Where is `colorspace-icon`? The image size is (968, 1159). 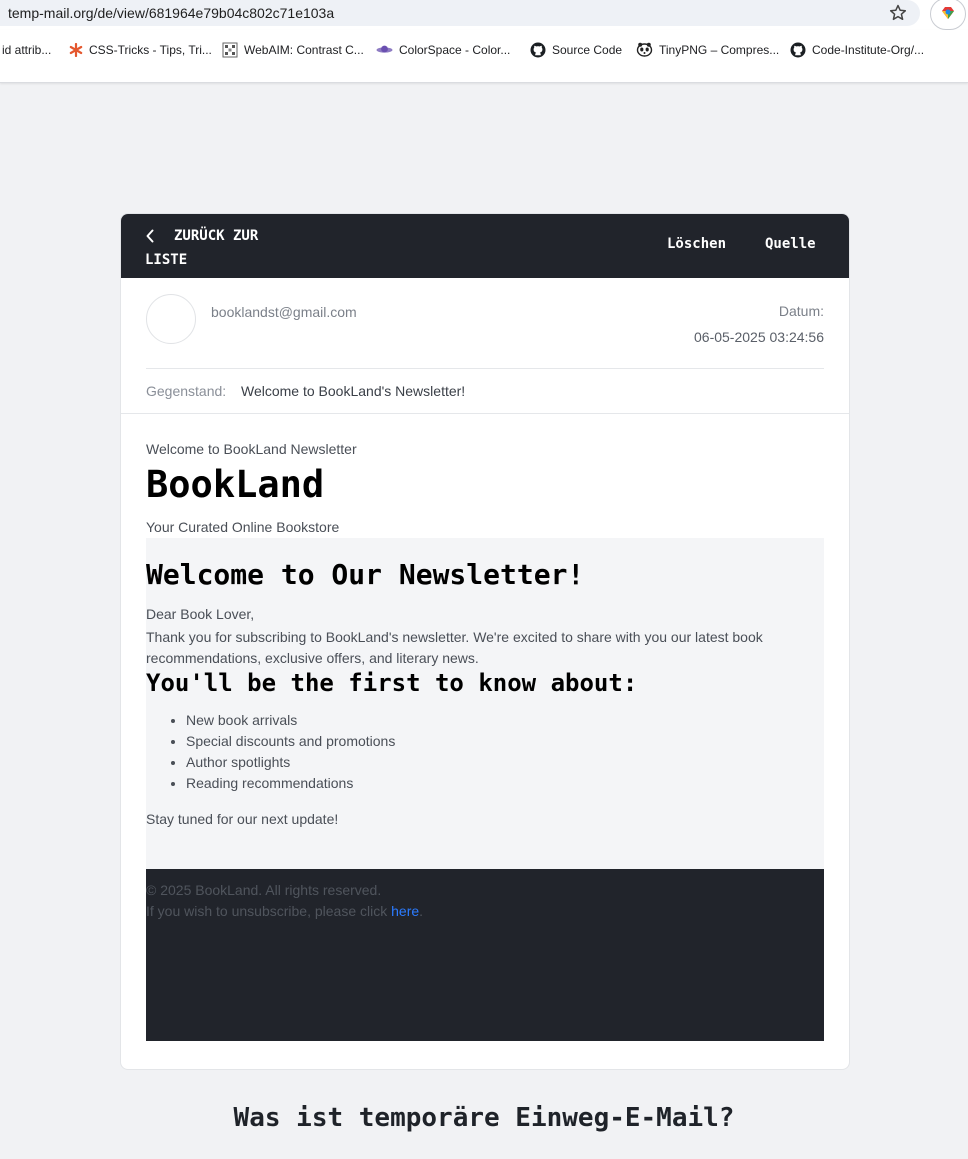
colorspace-icon is located at coordinates (384, 49).